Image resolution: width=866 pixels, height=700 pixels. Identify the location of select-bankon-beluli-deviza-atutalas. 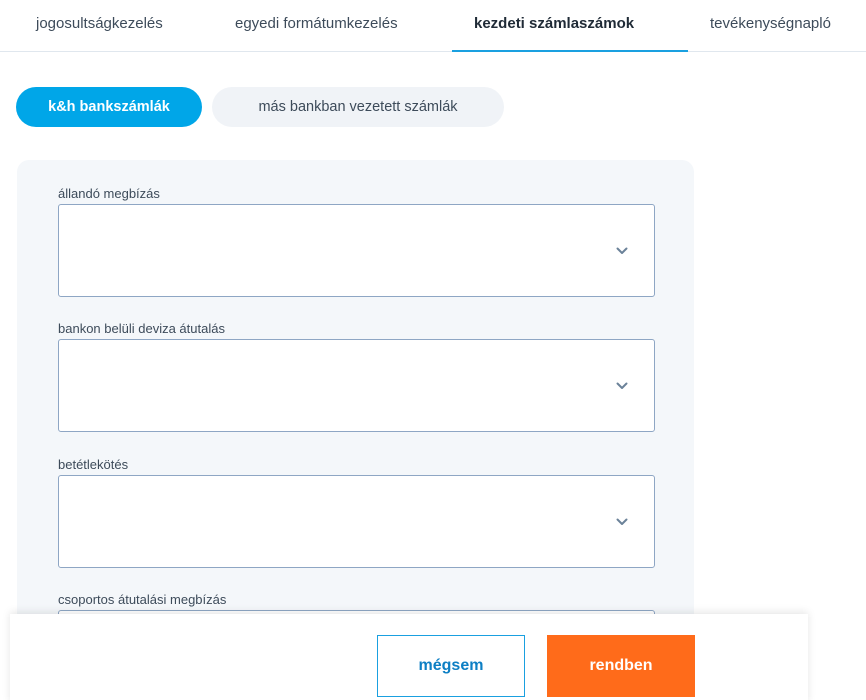
(356, 385).